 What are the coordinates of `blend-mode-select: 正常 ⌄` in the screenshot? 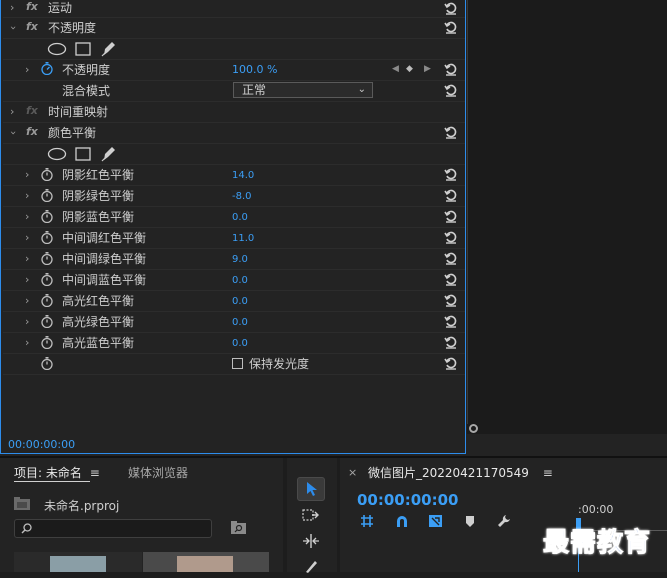 It's located at (303, 90).